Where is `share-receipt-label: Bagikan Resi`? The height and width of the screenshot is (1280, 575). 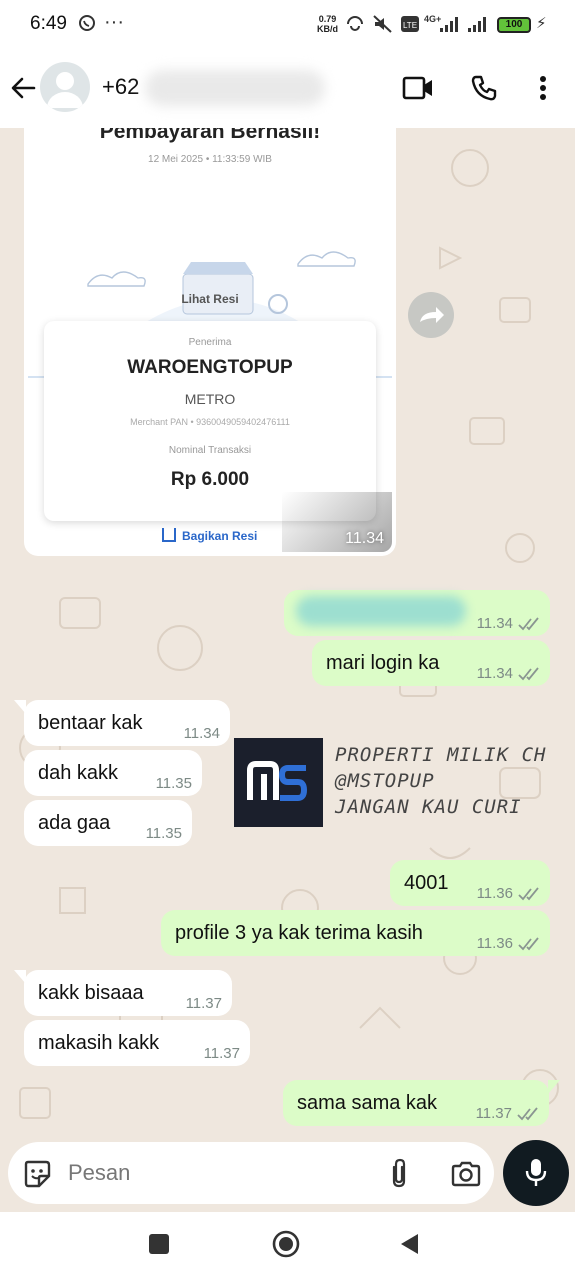
share-receipt-label: Bagikan Resi is located at coordinates (220, 536).